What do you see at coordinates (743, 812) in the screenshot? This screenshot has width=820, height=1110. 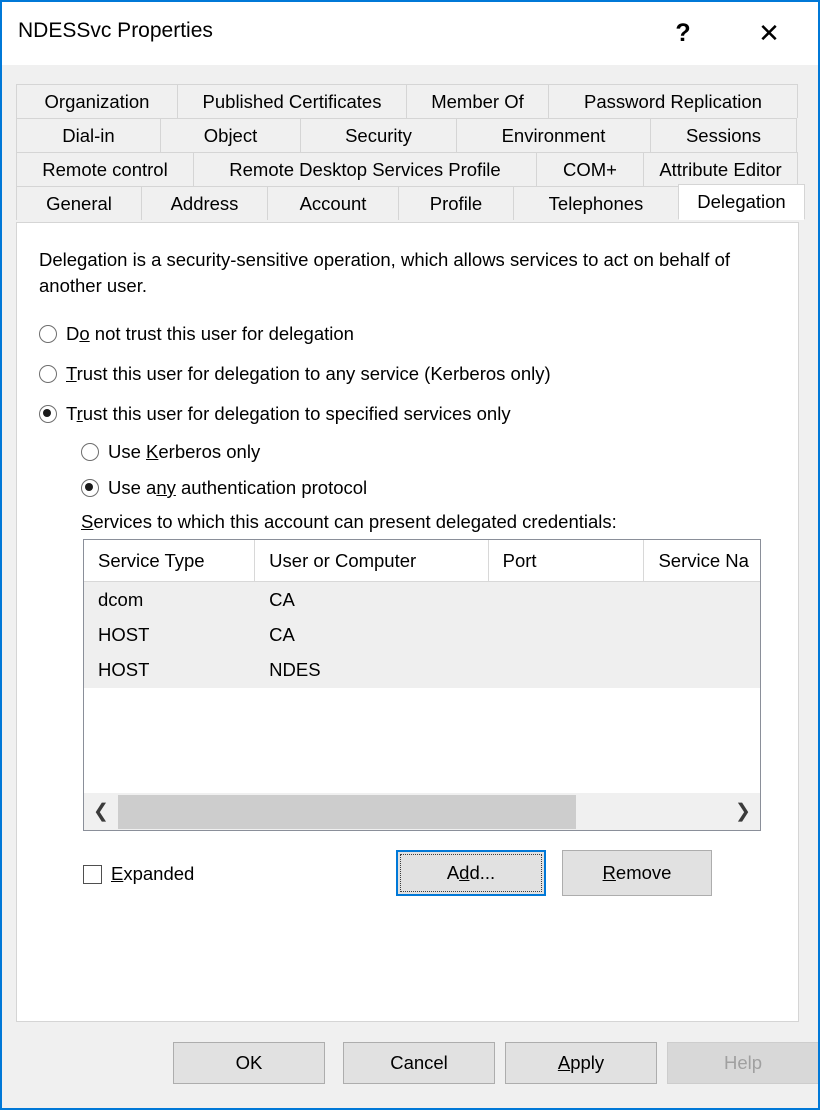 I see `chevron-right-icon: ❯` at bounding box center [743, 812].